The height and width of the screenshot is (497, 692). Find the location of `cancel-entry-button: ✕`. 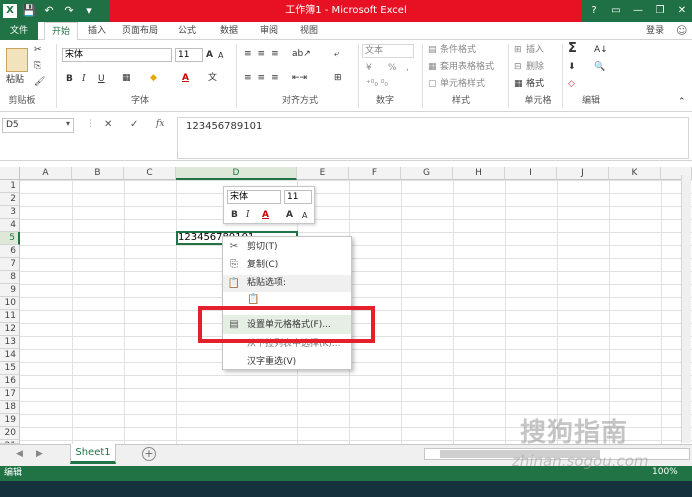

cancel-entry-button: ✕ is located at coordinates (108, 124).